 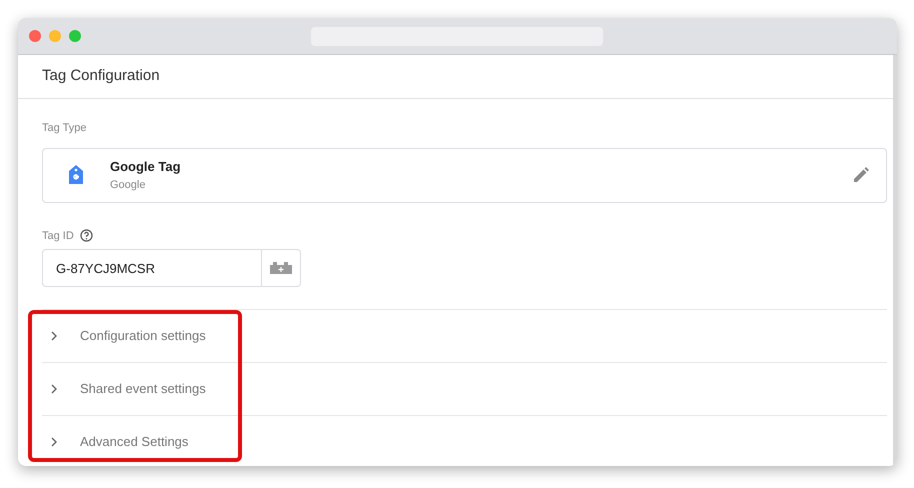 I want to click on section-row: Advanced Settings, so click(x=464, y=440).